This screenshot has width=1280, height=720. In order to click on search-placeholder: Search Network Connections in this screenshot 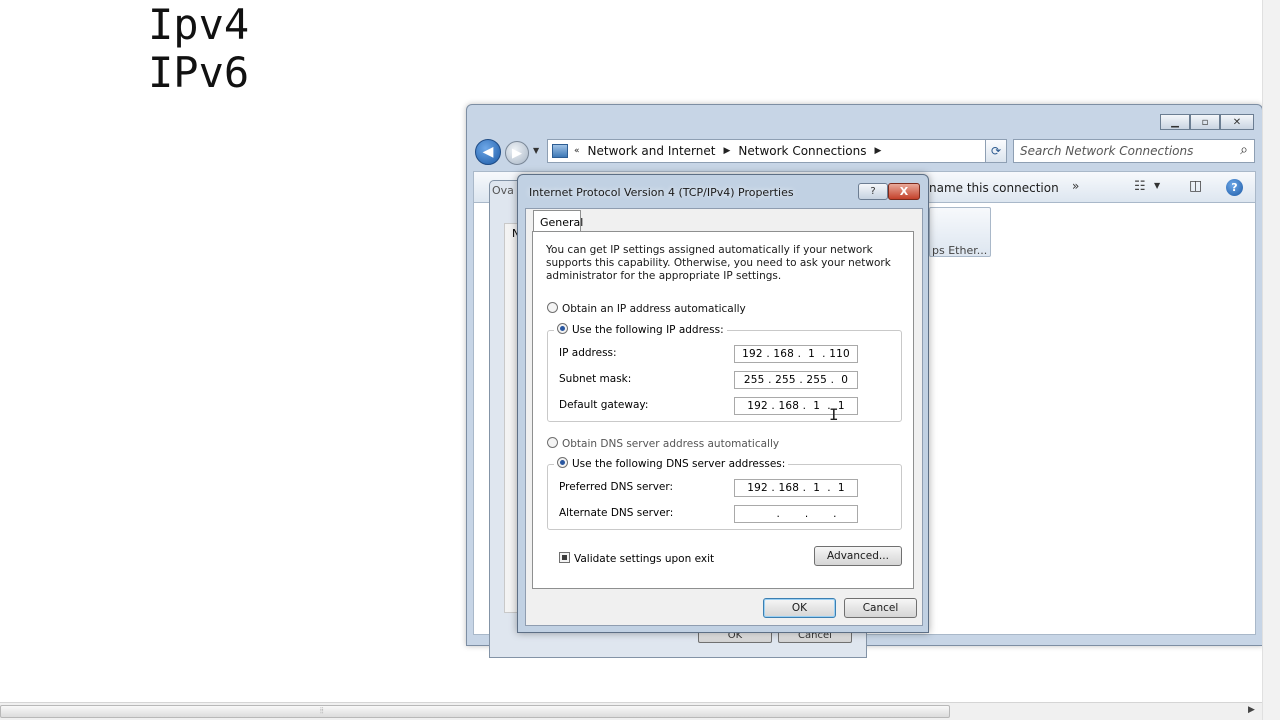, I will do `click(1107, 151)`.